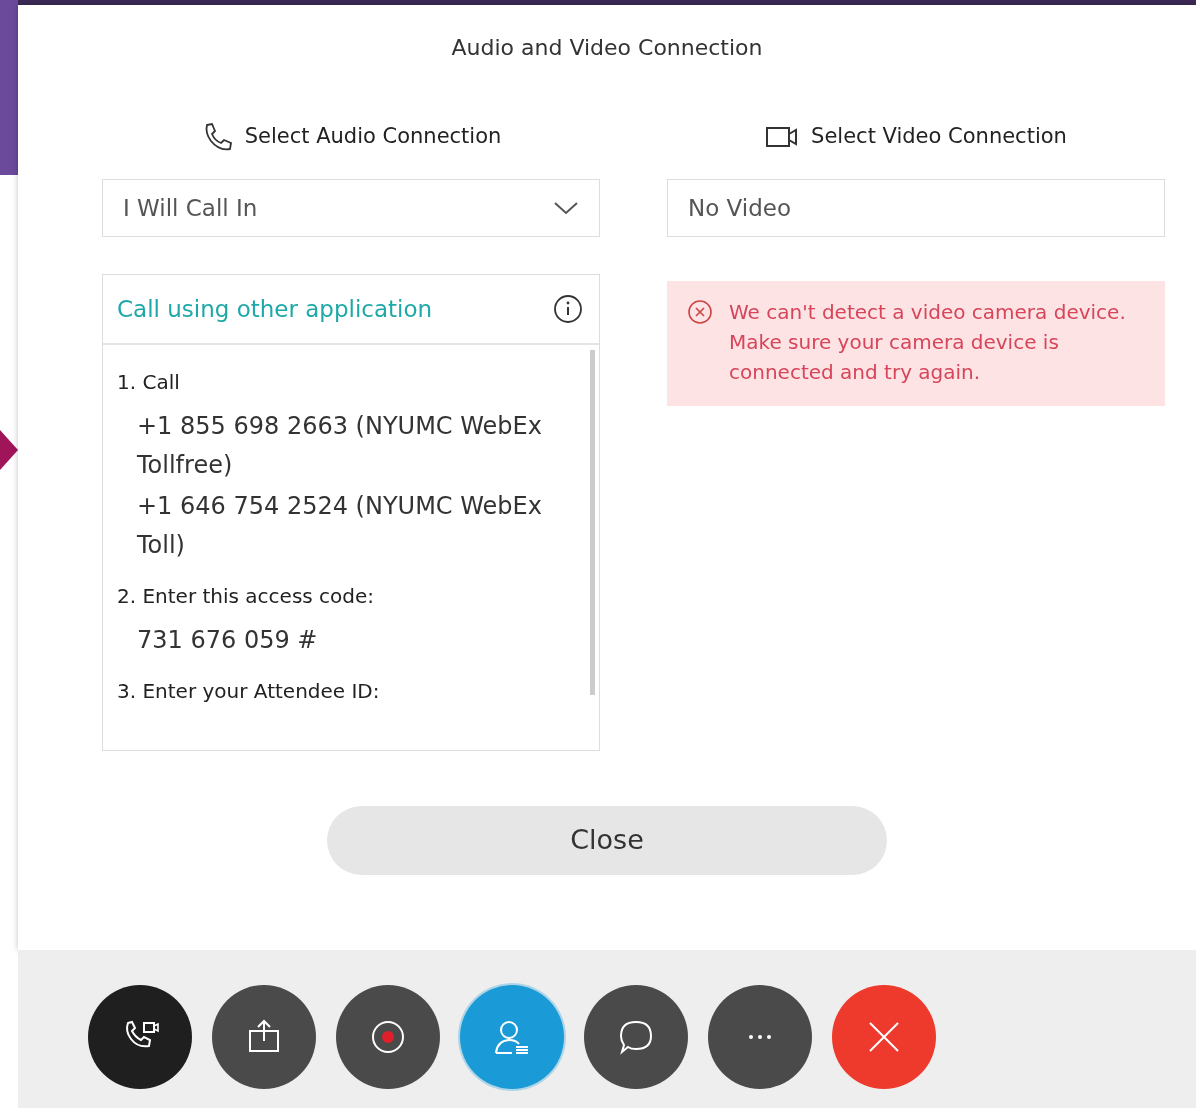  What do you see at coordinates (373, 137) in the screenshot?
I see `audio-heading: Select Audio Connection` at bounding box center [373, 137].